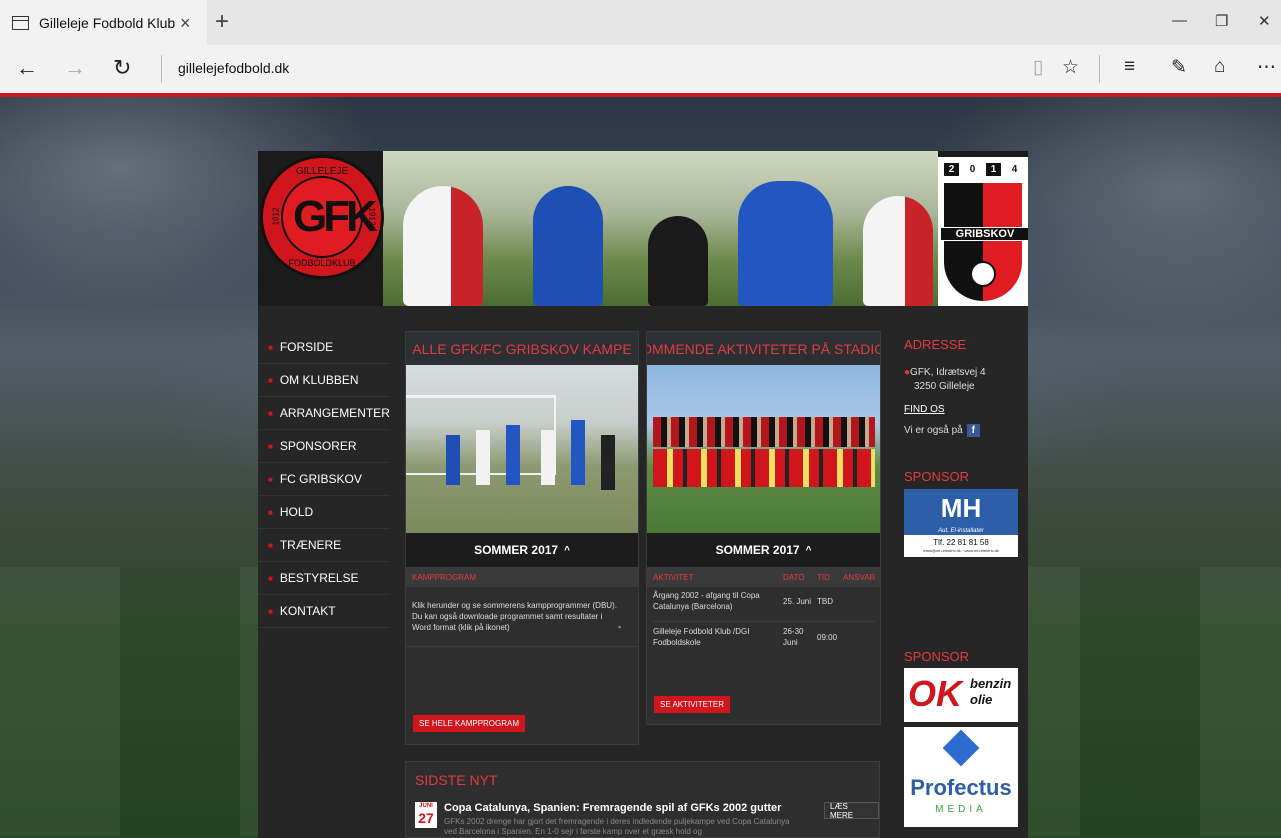 The width and height of the screenshot is (1281, 838). I want to click on activities-panel-title: KOMMENDE AKTIVITETER PÅ STADION, so click(763, 348).